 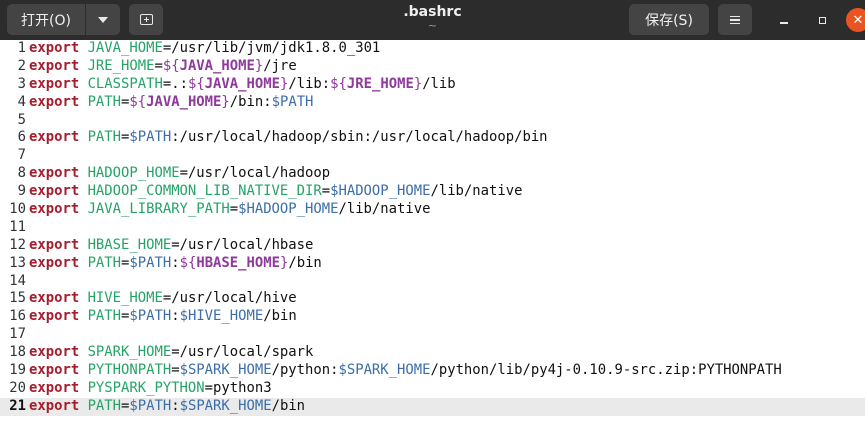 I want to click on line-number: 21, so click(x=17, y=405).